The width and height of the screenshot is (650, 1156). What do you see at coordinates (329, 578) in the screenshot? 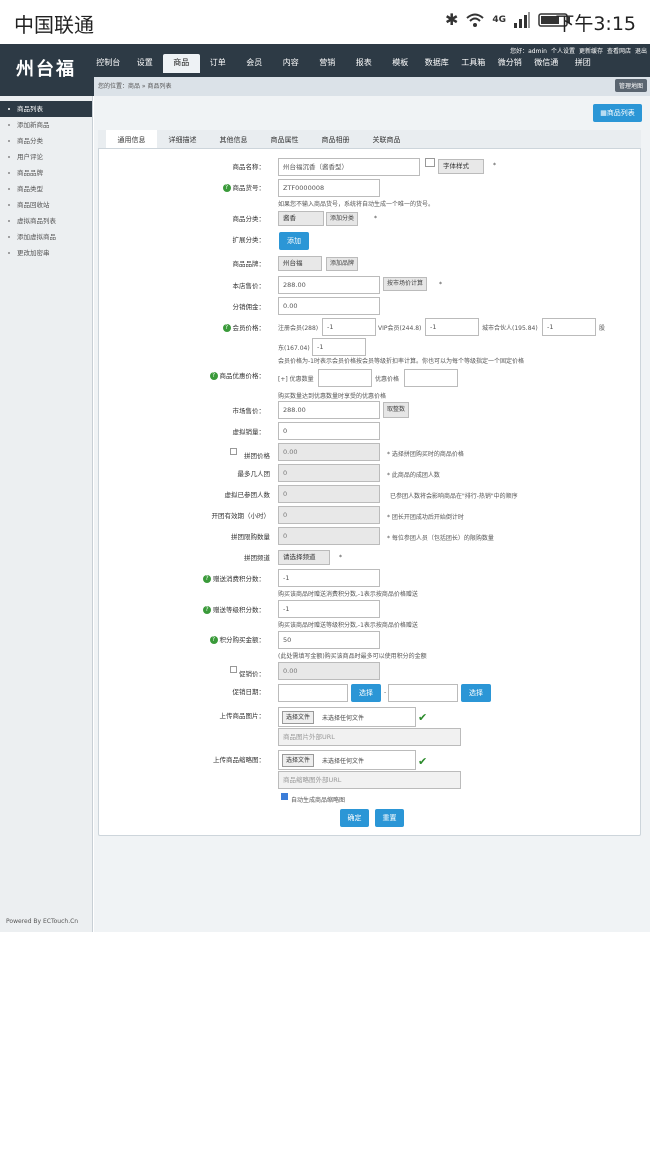
I see `give-points-input: -1` at bounding box center [329, 578].